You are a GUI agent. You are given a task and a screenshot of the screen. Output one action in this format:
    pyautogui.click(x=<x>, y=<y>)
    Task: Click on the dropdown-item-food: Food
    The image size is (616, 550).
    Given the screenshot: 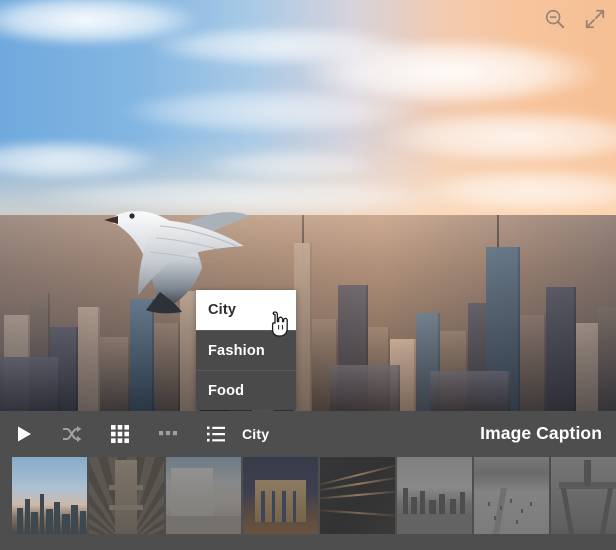 What is the action you would take?
    pyautogui.click(x=246, y=390)
    